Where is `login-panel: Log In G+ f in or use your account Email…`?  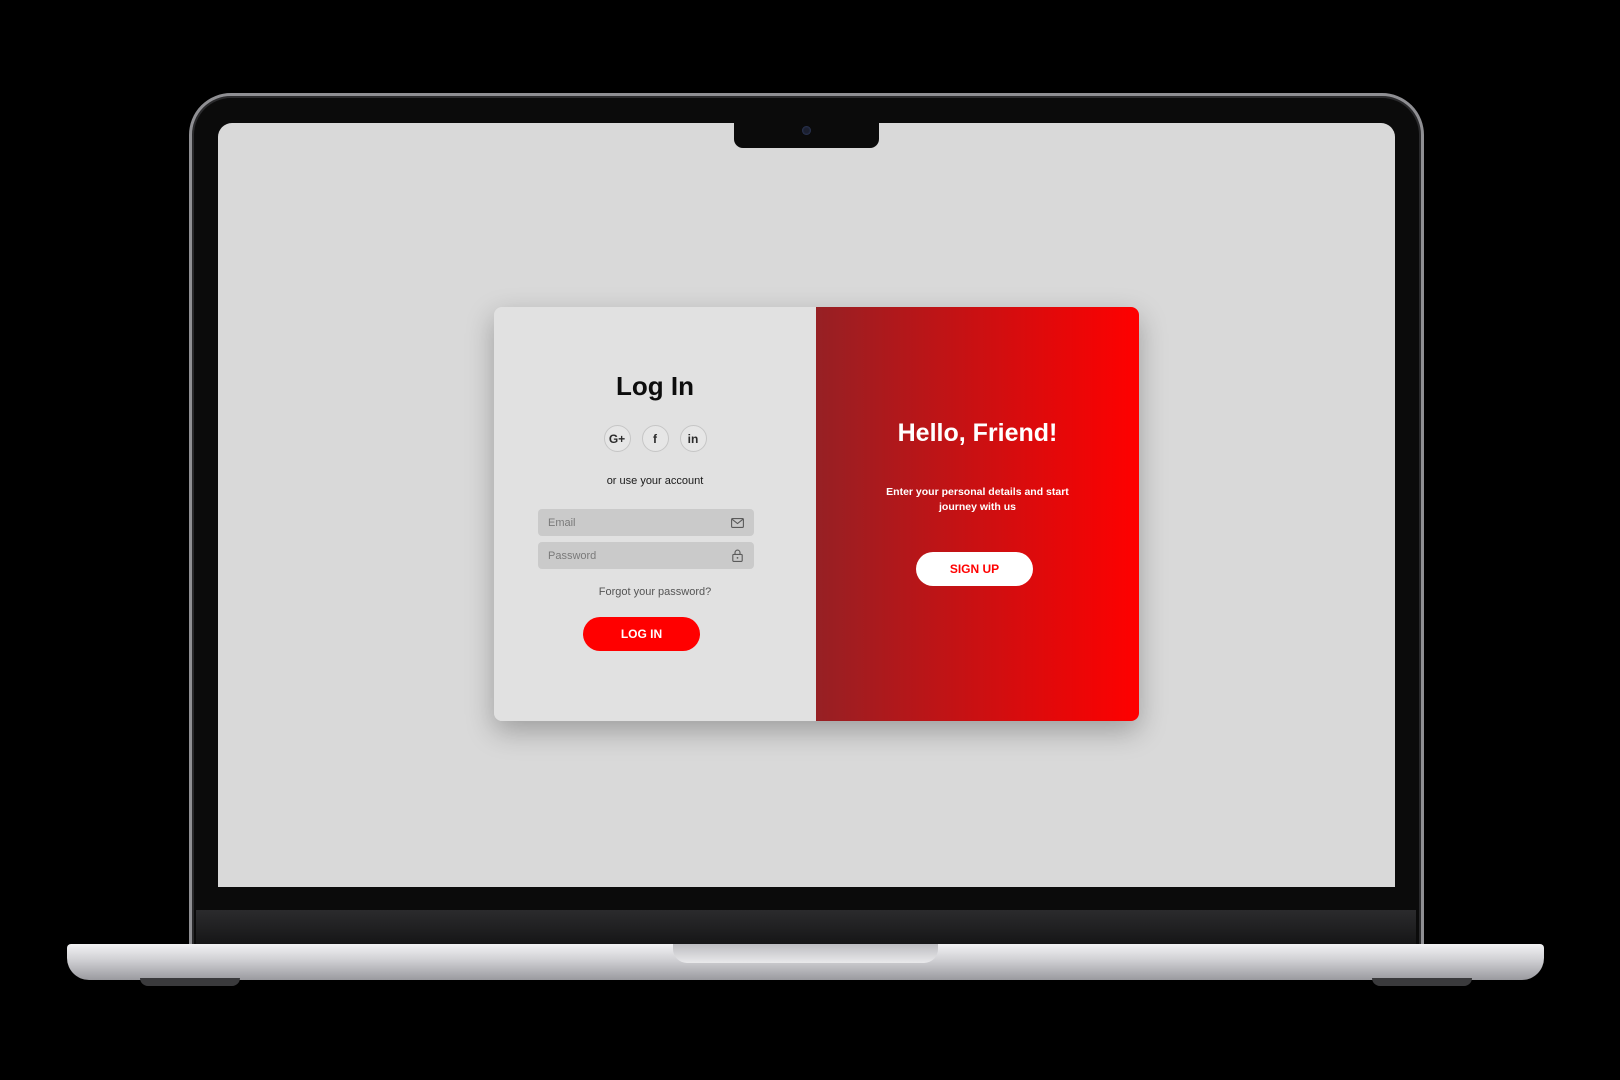 login-panel: Log In G+ f in or use your account Email… is located at coordinates (655, 514).